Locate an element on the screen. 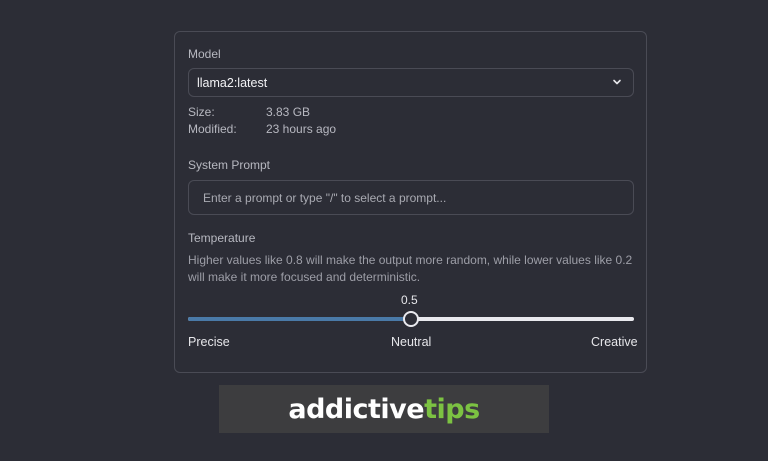  addictivetips-watermark: addictive tips is located at coordinates (384, 409).